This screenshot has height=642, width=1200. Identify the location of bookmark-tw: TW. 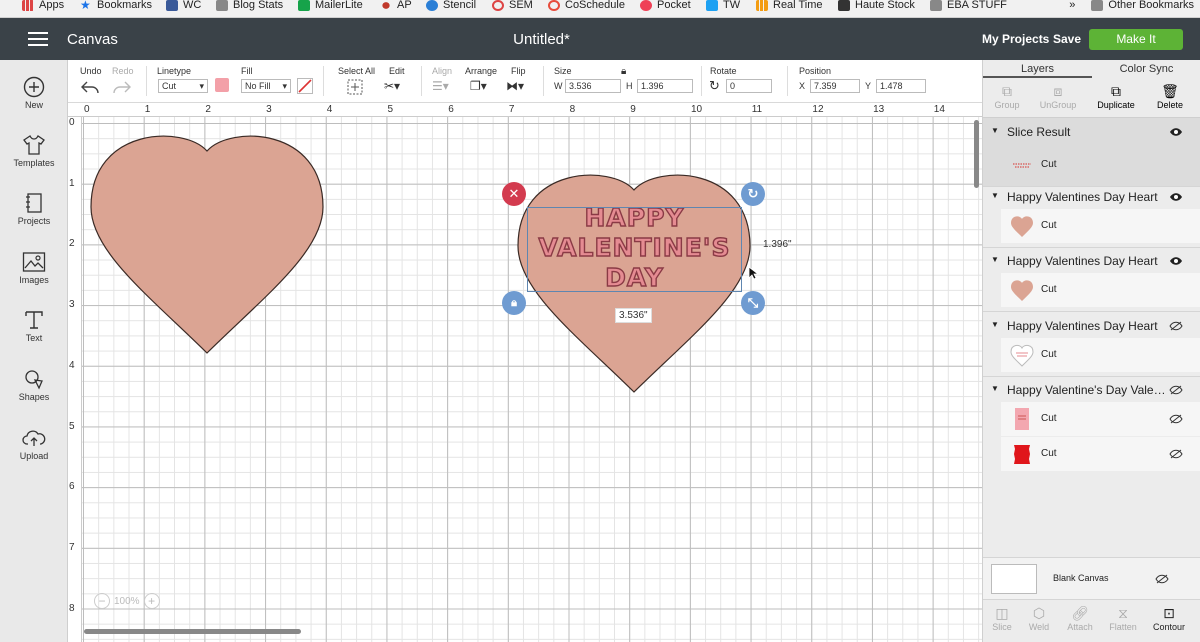
(723, 7).